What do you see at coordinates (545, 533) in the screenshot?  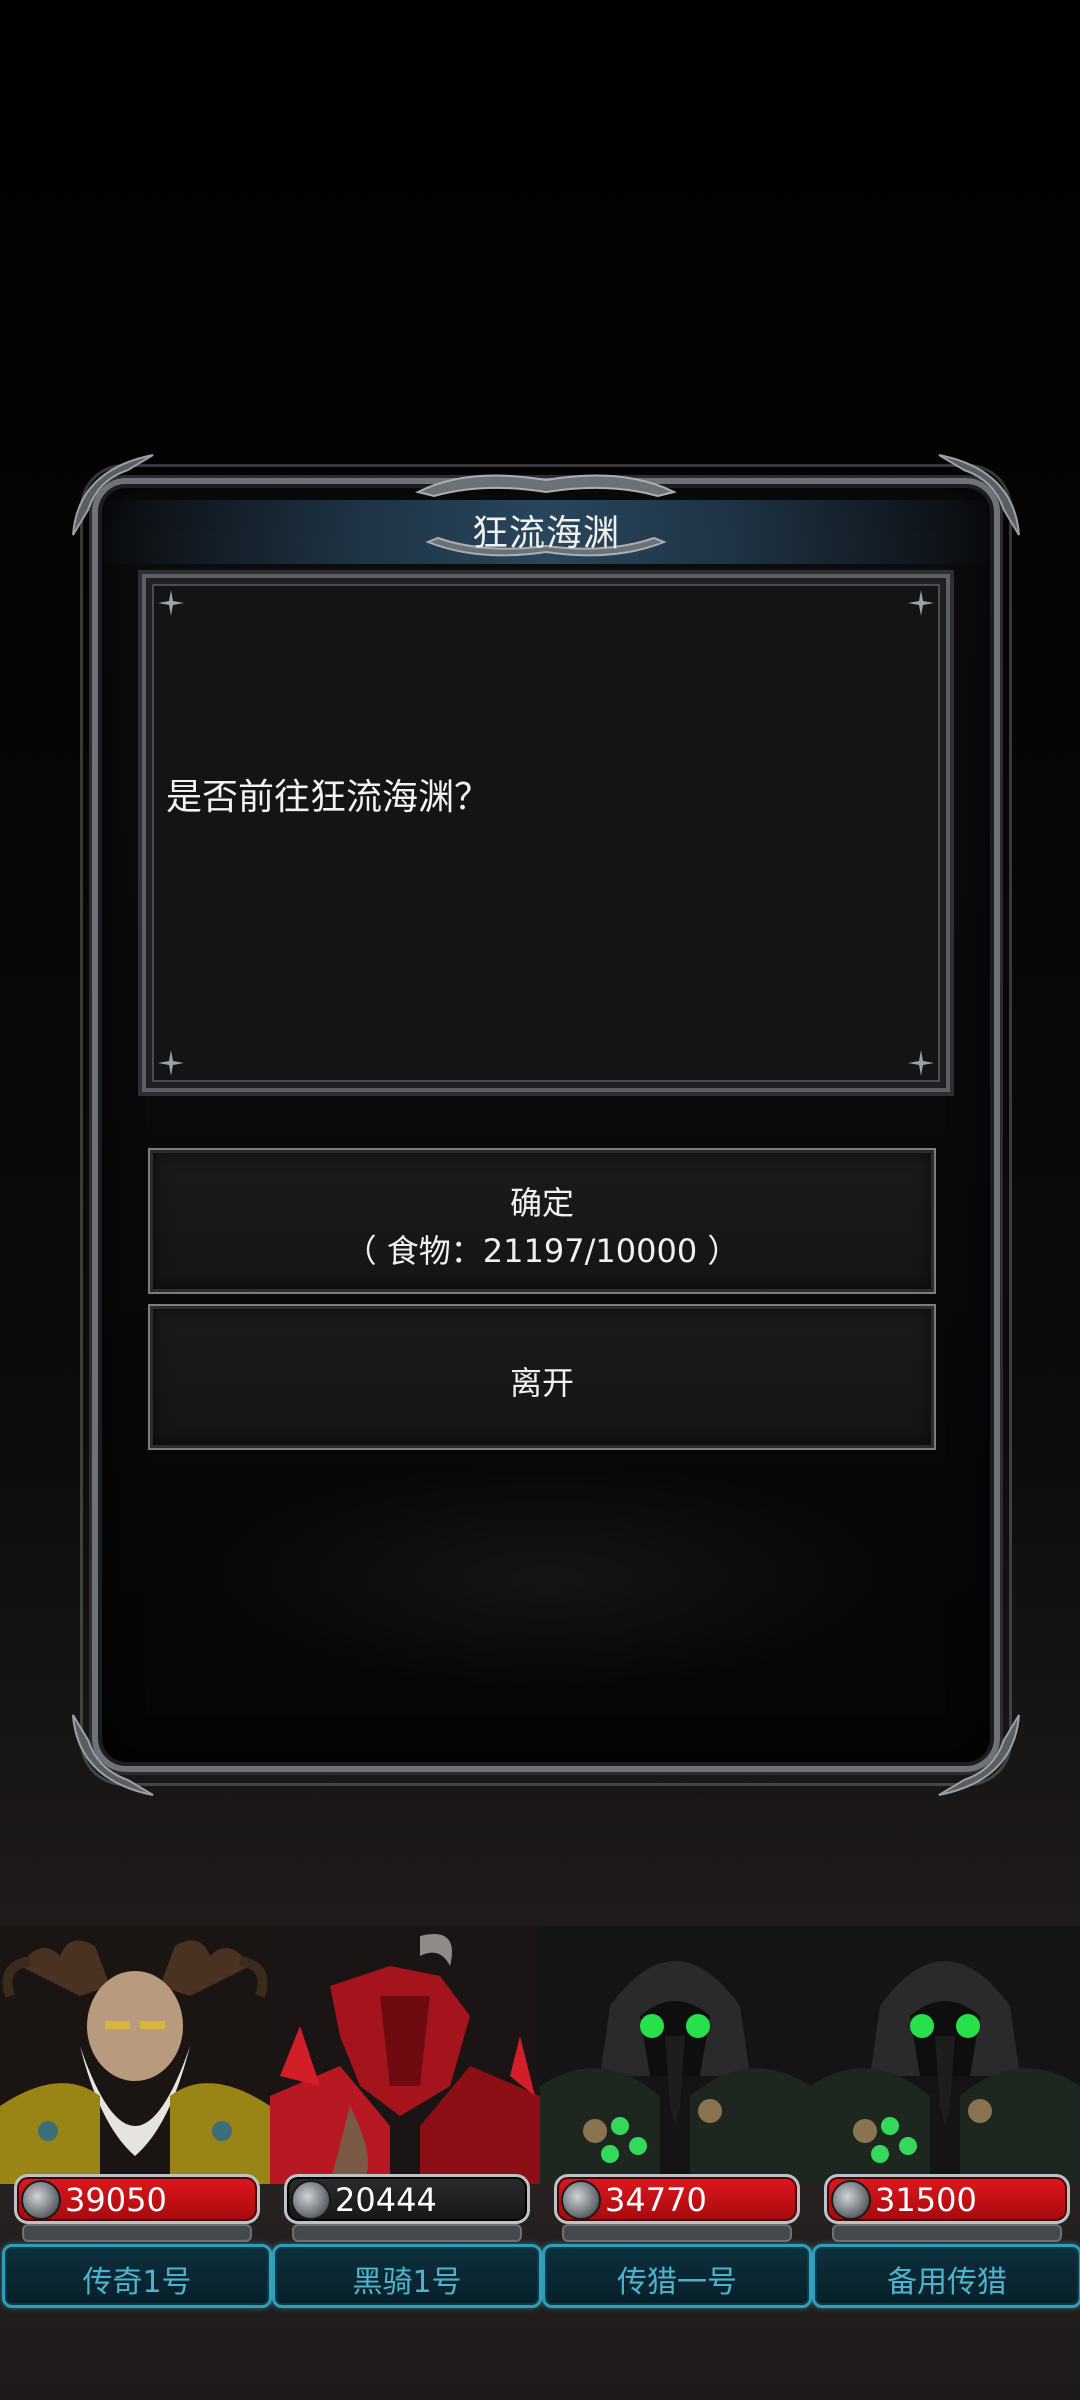 I see `dialog-title: 狂流海渊` at bounding box center [545, 533].